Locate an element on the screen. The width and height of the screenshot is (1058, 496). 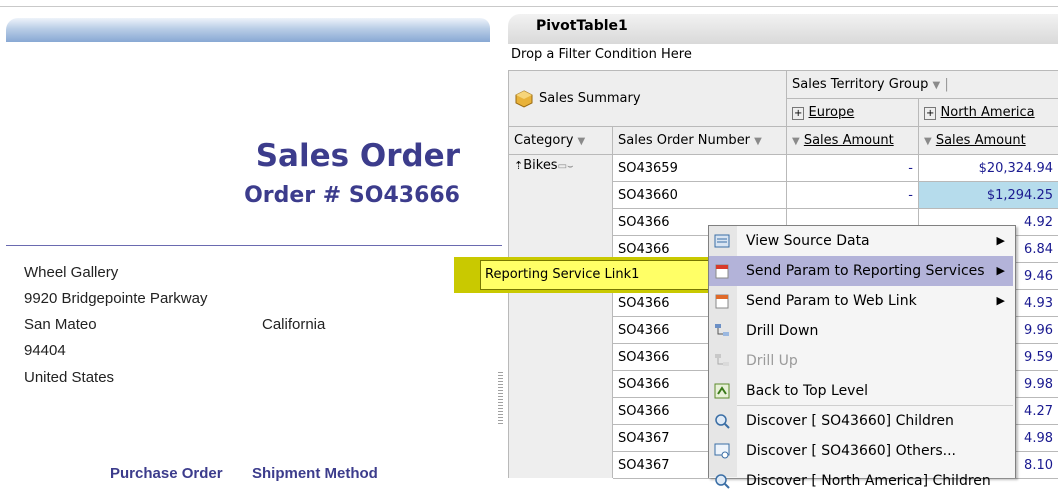
context-menu-item: Discover [ SO43660] Children is located at coordinates (861, 421).